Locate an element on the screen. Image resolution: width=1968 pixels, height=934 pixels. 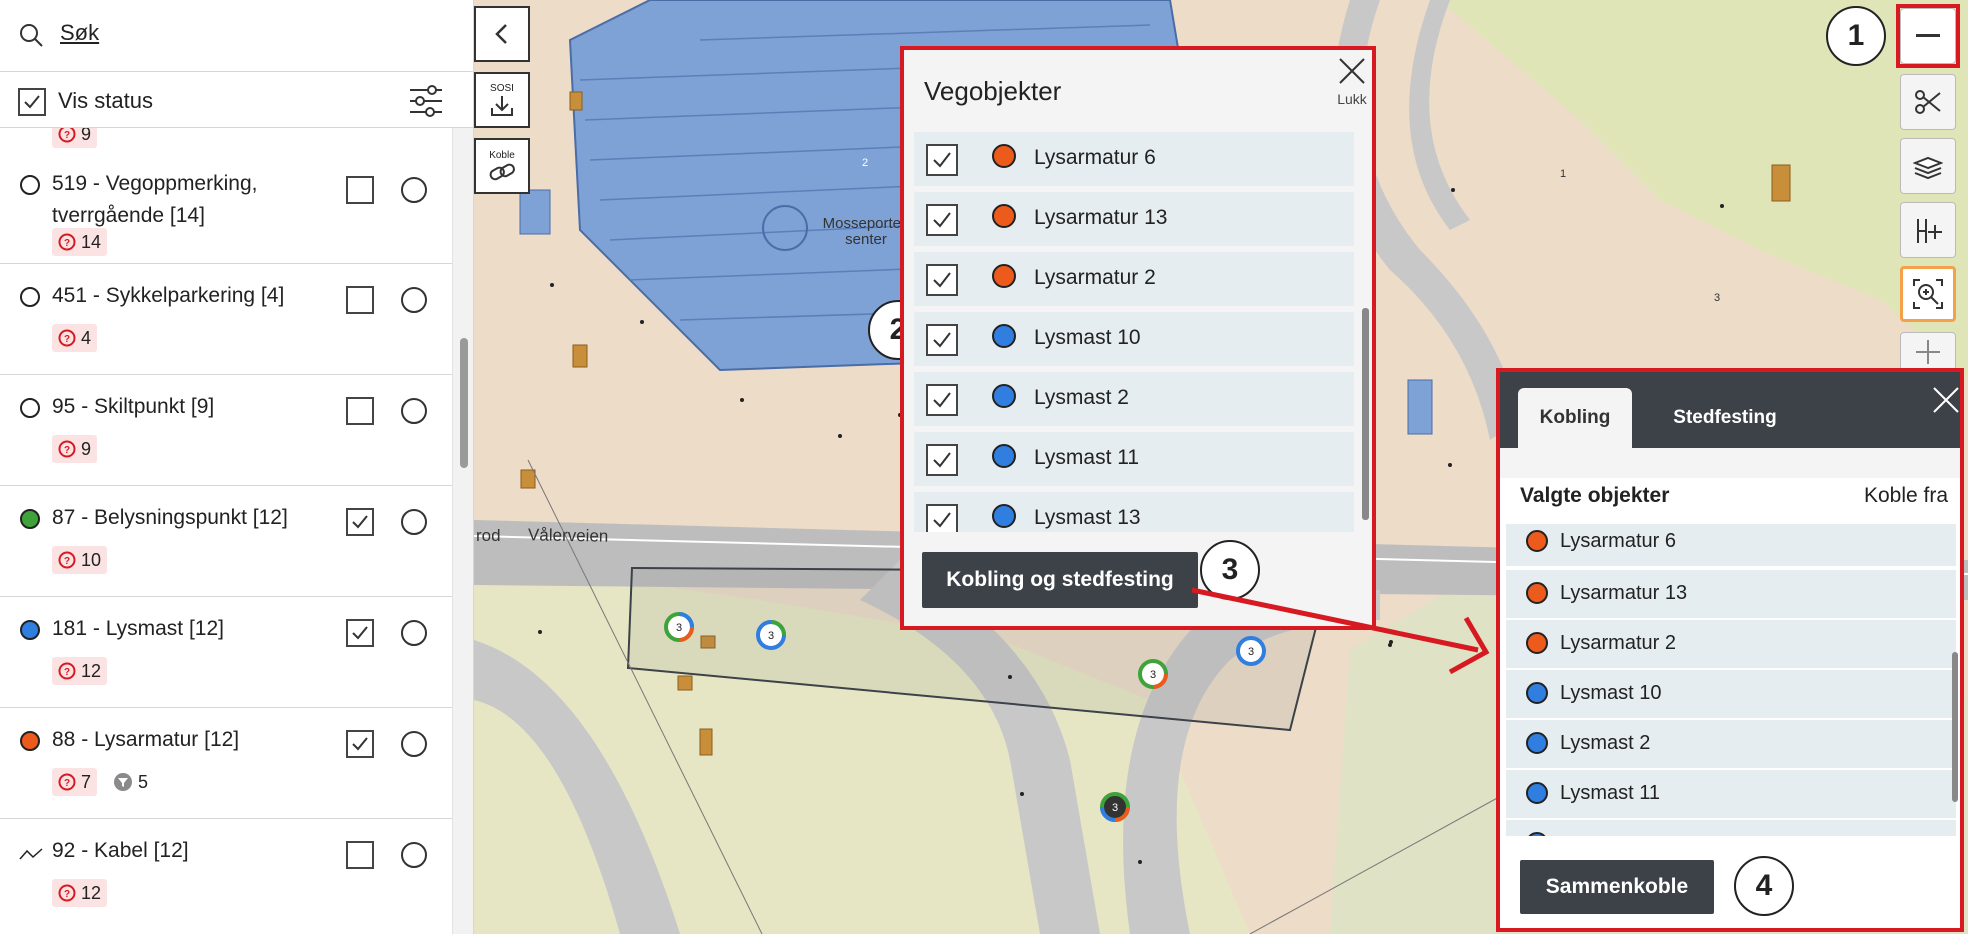
vis-status-label: Vis status is located at coordinates (105, 100).